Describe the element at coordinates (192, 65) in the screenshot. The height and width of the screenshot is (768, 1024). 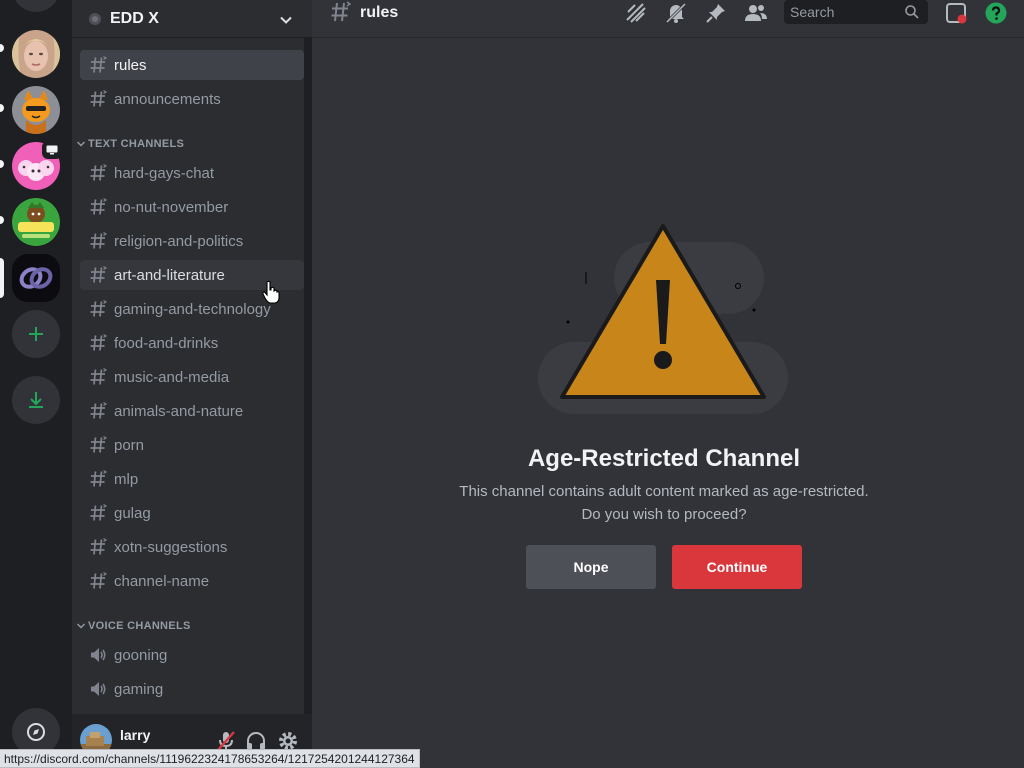
I see `channel-item: rules` at that location.